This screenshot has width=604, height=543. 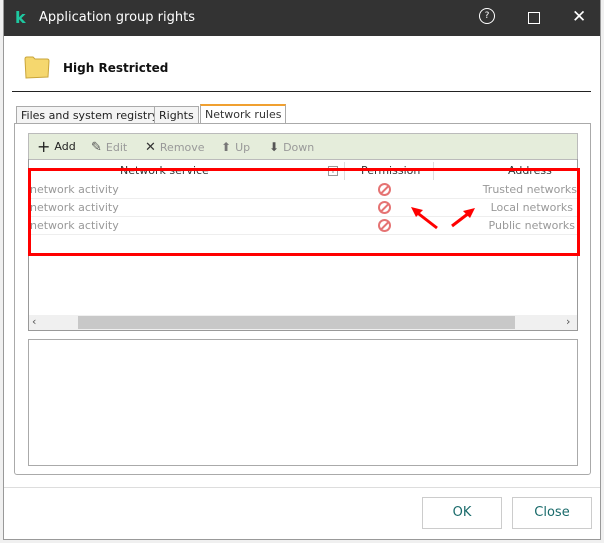 What do you see at coordinates (116, 68) in the screenshot?
I see `group-name: High Restricted` at bounding box center [116, 68].